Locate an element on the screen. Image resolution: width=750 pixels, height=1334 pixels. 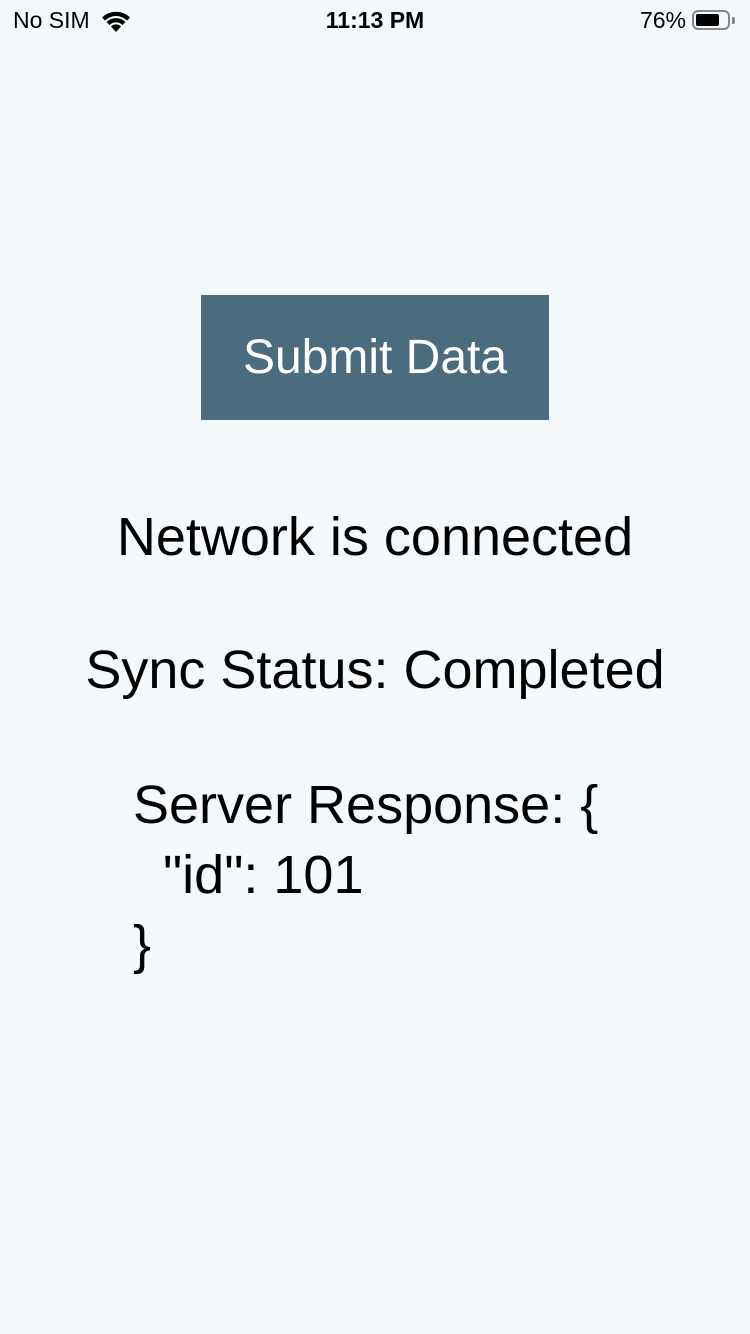
server-response-line: } is located at coordinates (142, 945).